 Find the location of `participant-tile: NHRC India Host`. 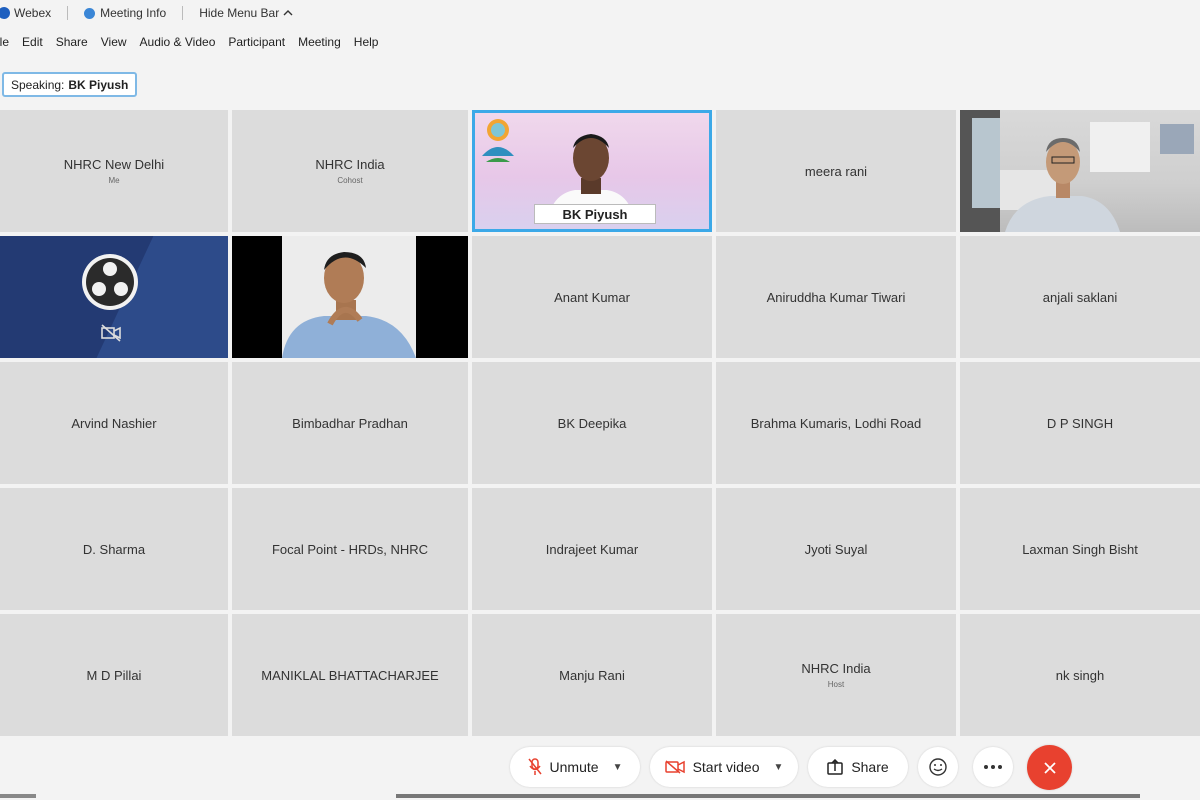

participant-tile: NHRC India Host is located at coordinates (836, 675).